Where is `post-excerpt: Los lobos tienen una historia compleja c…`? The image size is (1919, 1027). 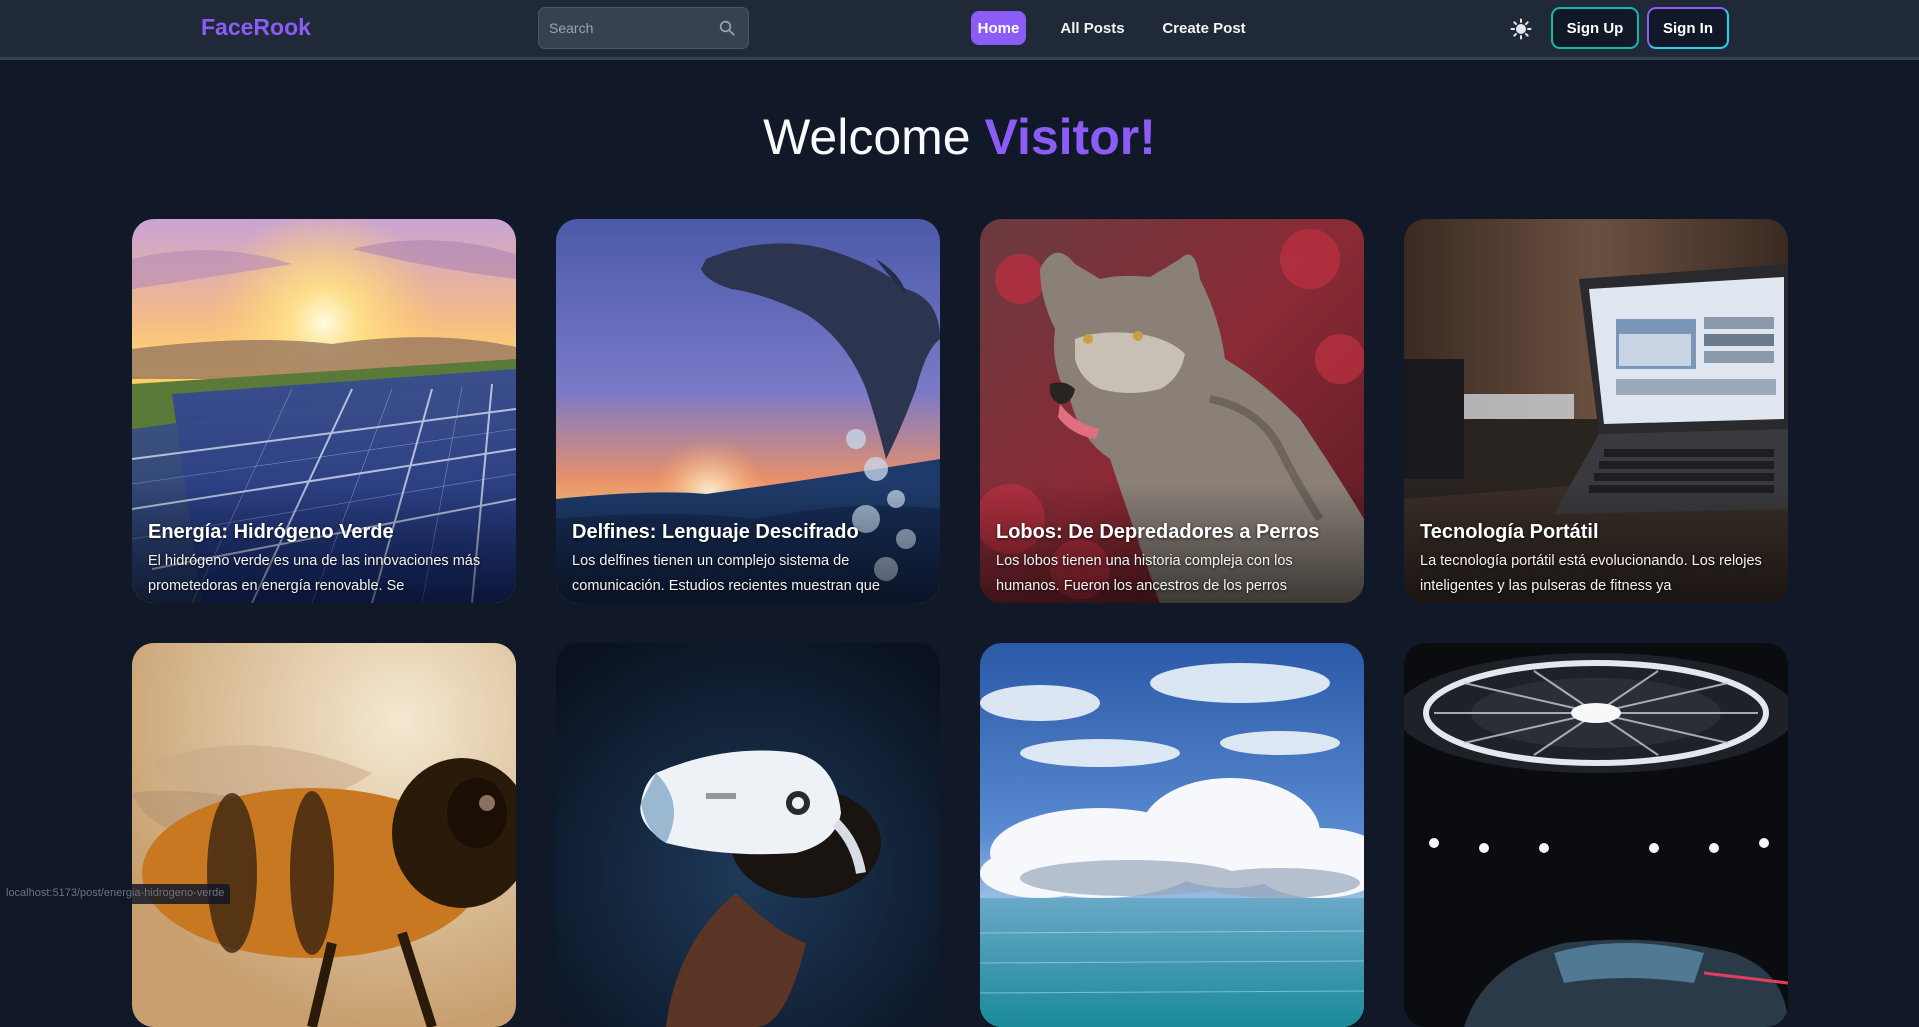
post-excerpt: Los lobos tienen una historia compleja c… is located at coordinates (1171, 574).